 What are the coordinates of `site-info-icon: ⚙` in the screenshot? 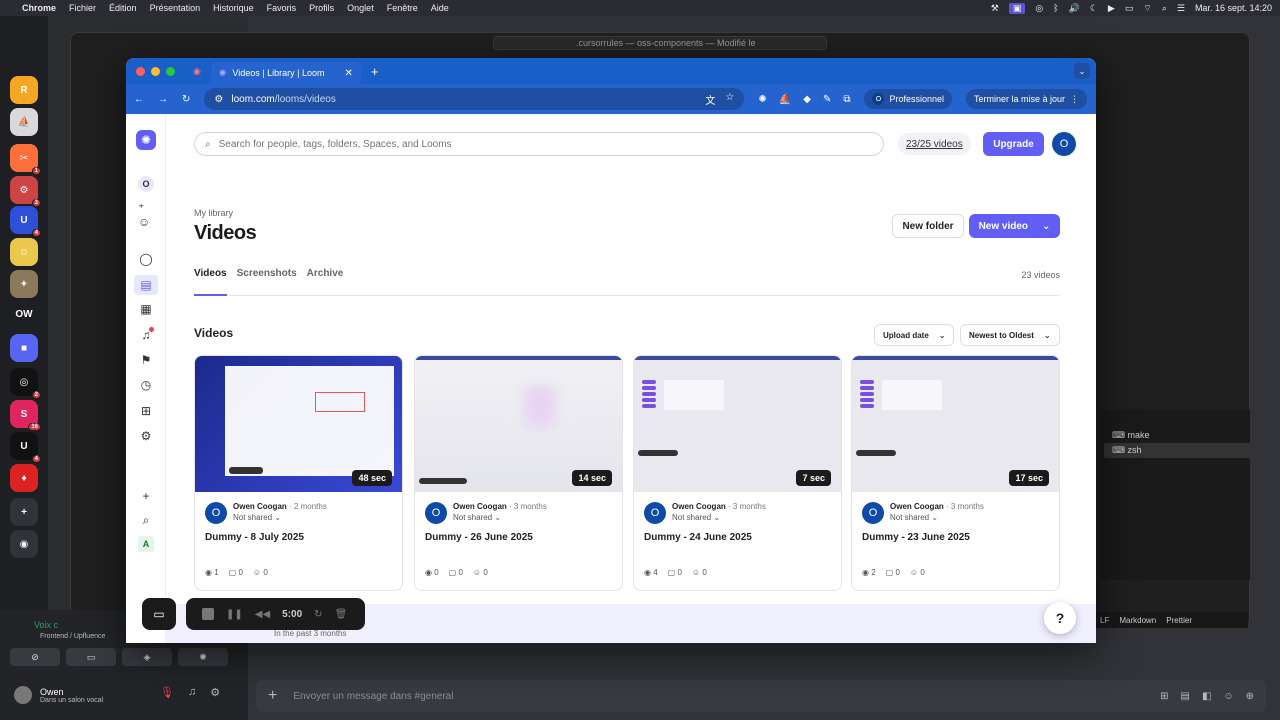 It's located at (218, 99).